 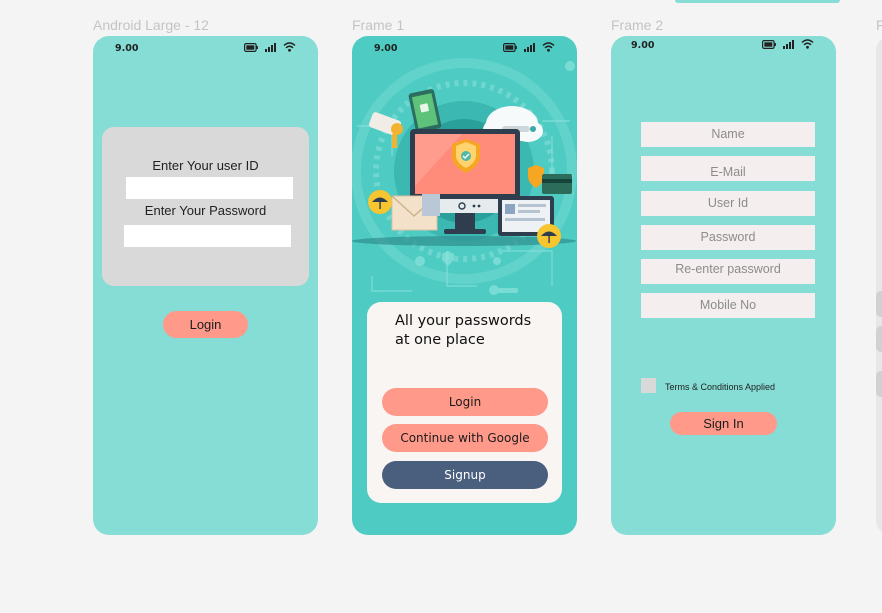 What do you see at coordinates (465, 475) in the screenshot?
I see `signup-button: Signup` at bounding box center [465, 475].